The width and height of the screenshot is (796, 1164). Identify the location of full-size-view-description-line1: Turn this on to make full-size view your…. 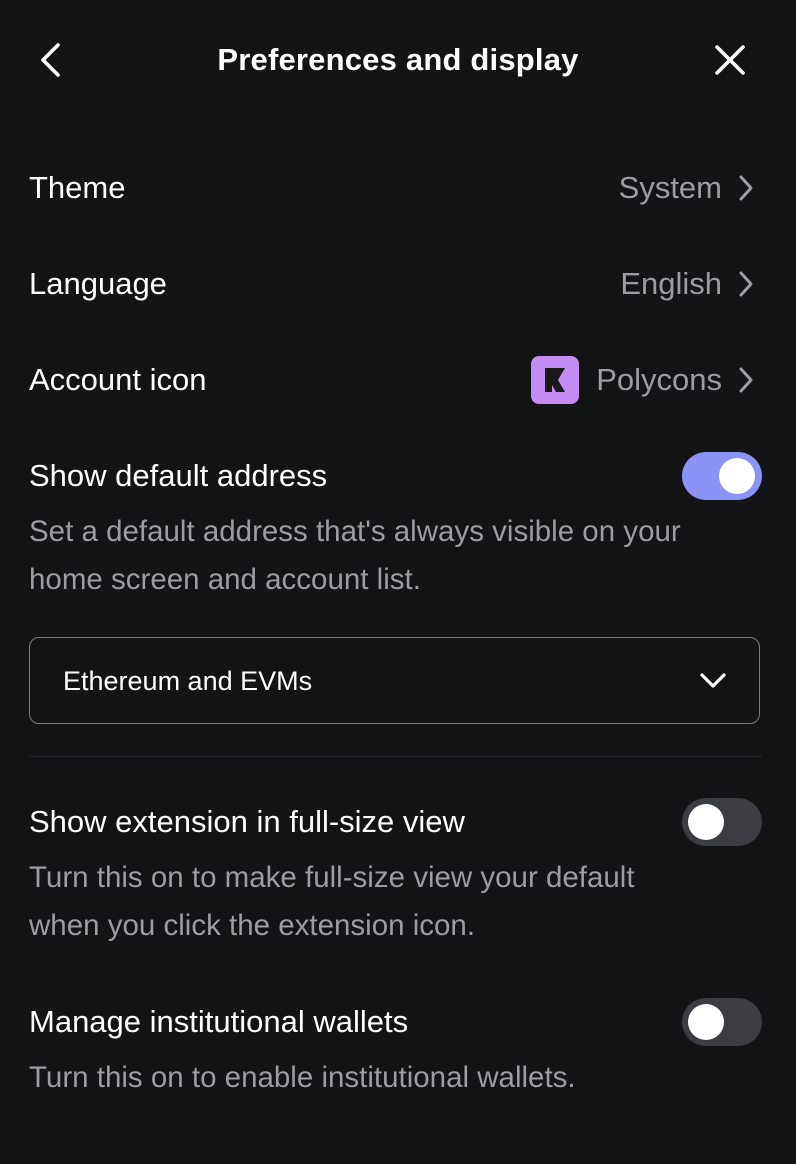
(332, 877).